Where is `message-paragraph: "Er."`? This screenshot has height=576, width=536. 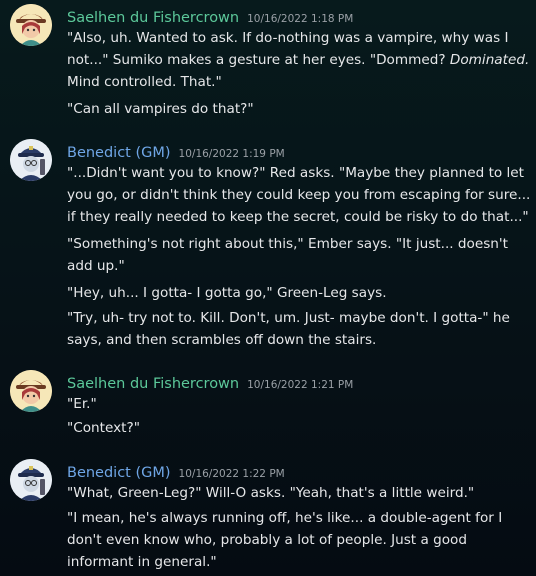 message-paragraph: "Er." is located at coordinates (298, 404).